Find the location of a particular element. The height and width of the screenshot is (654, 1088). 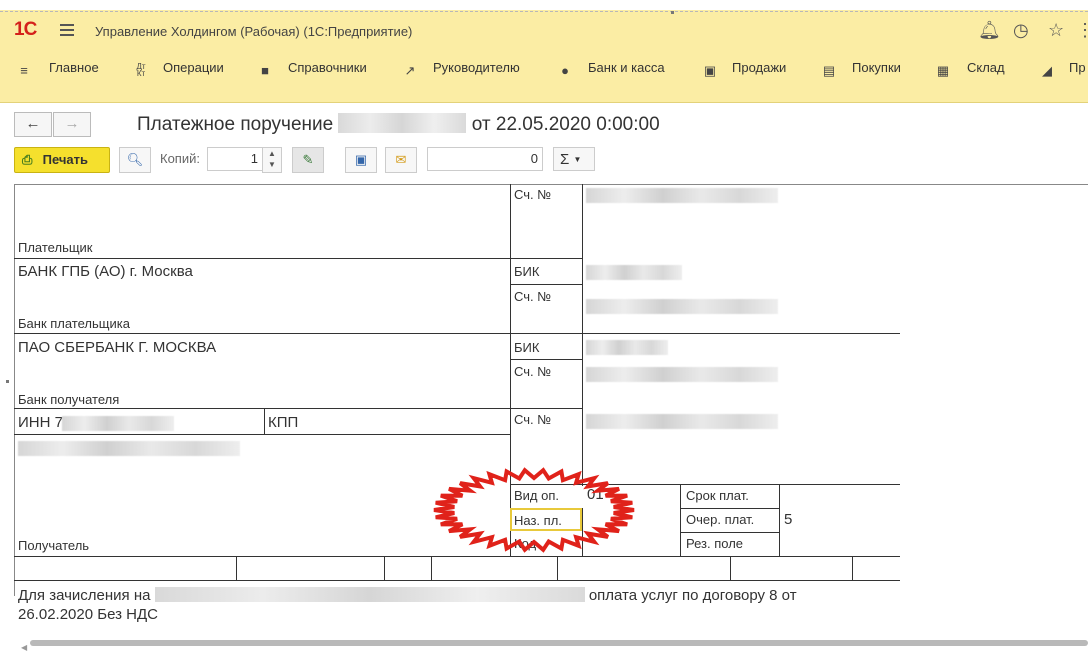

history-icon: ◷ is located at coordinates (1021, 30).